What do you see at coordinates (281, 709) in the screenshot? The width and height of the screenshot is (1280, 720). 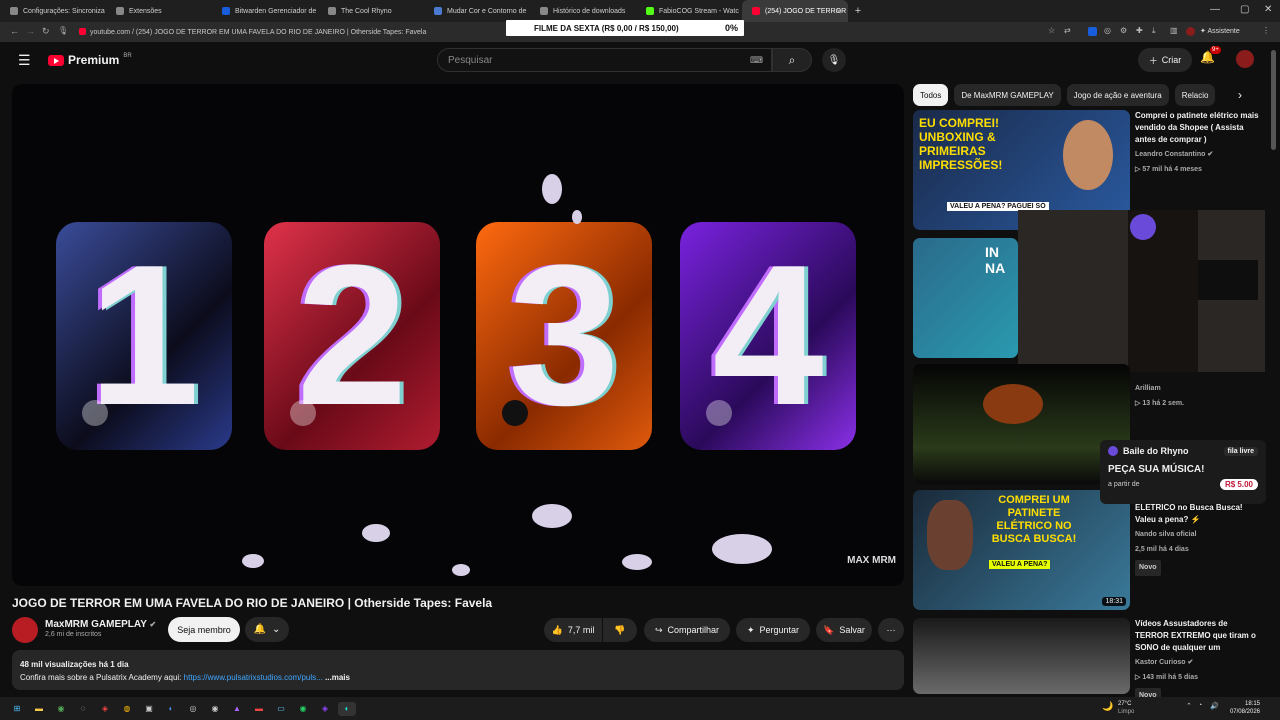 I see `app-icon: ▭` at bounding box center [281, 709].